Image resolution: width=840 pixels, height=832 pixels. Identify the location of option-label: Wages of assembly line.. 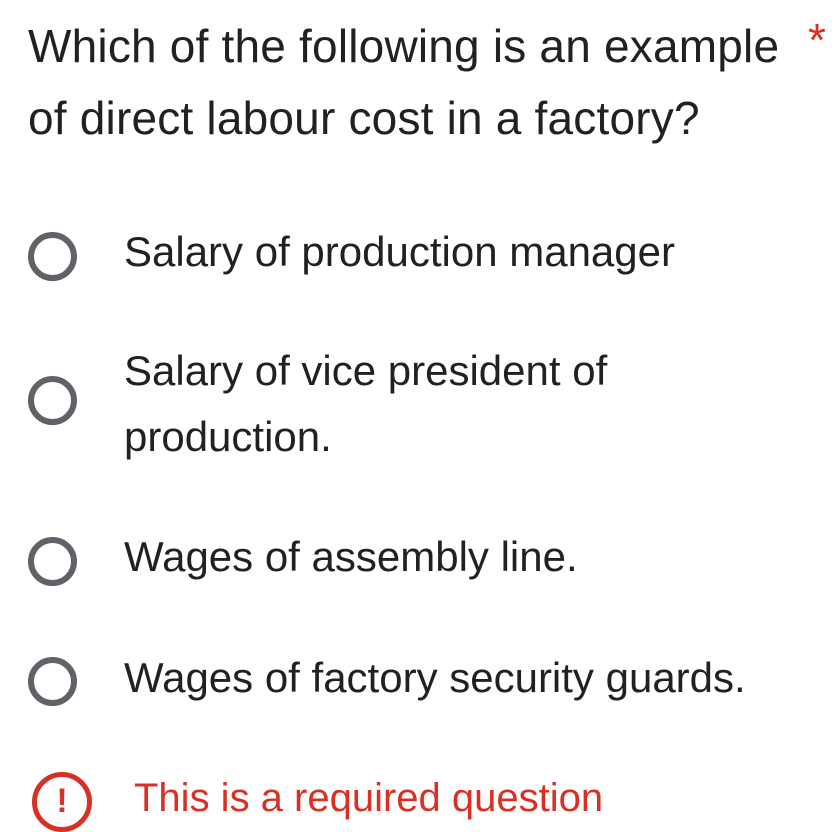
(351, 556).